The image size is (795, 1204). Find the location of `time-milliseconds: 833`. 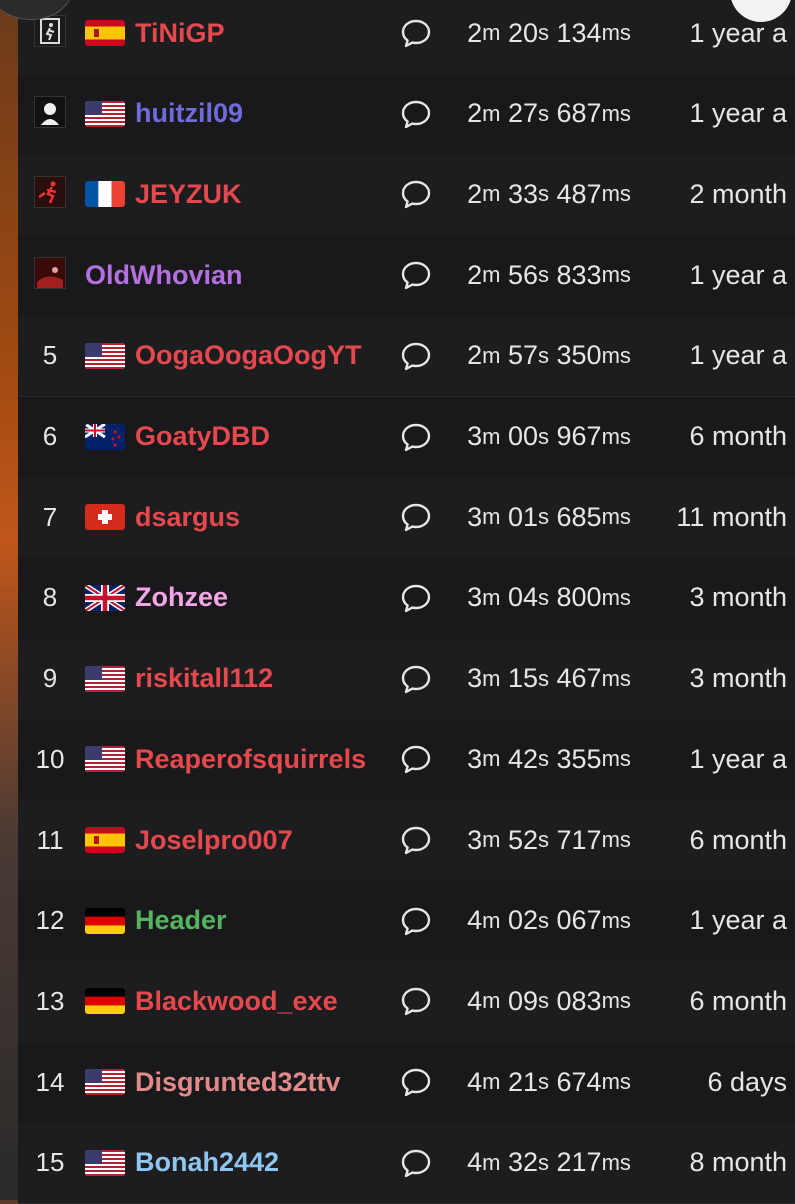

time-milliseconds: 833 is located at coordinates (579, 274).